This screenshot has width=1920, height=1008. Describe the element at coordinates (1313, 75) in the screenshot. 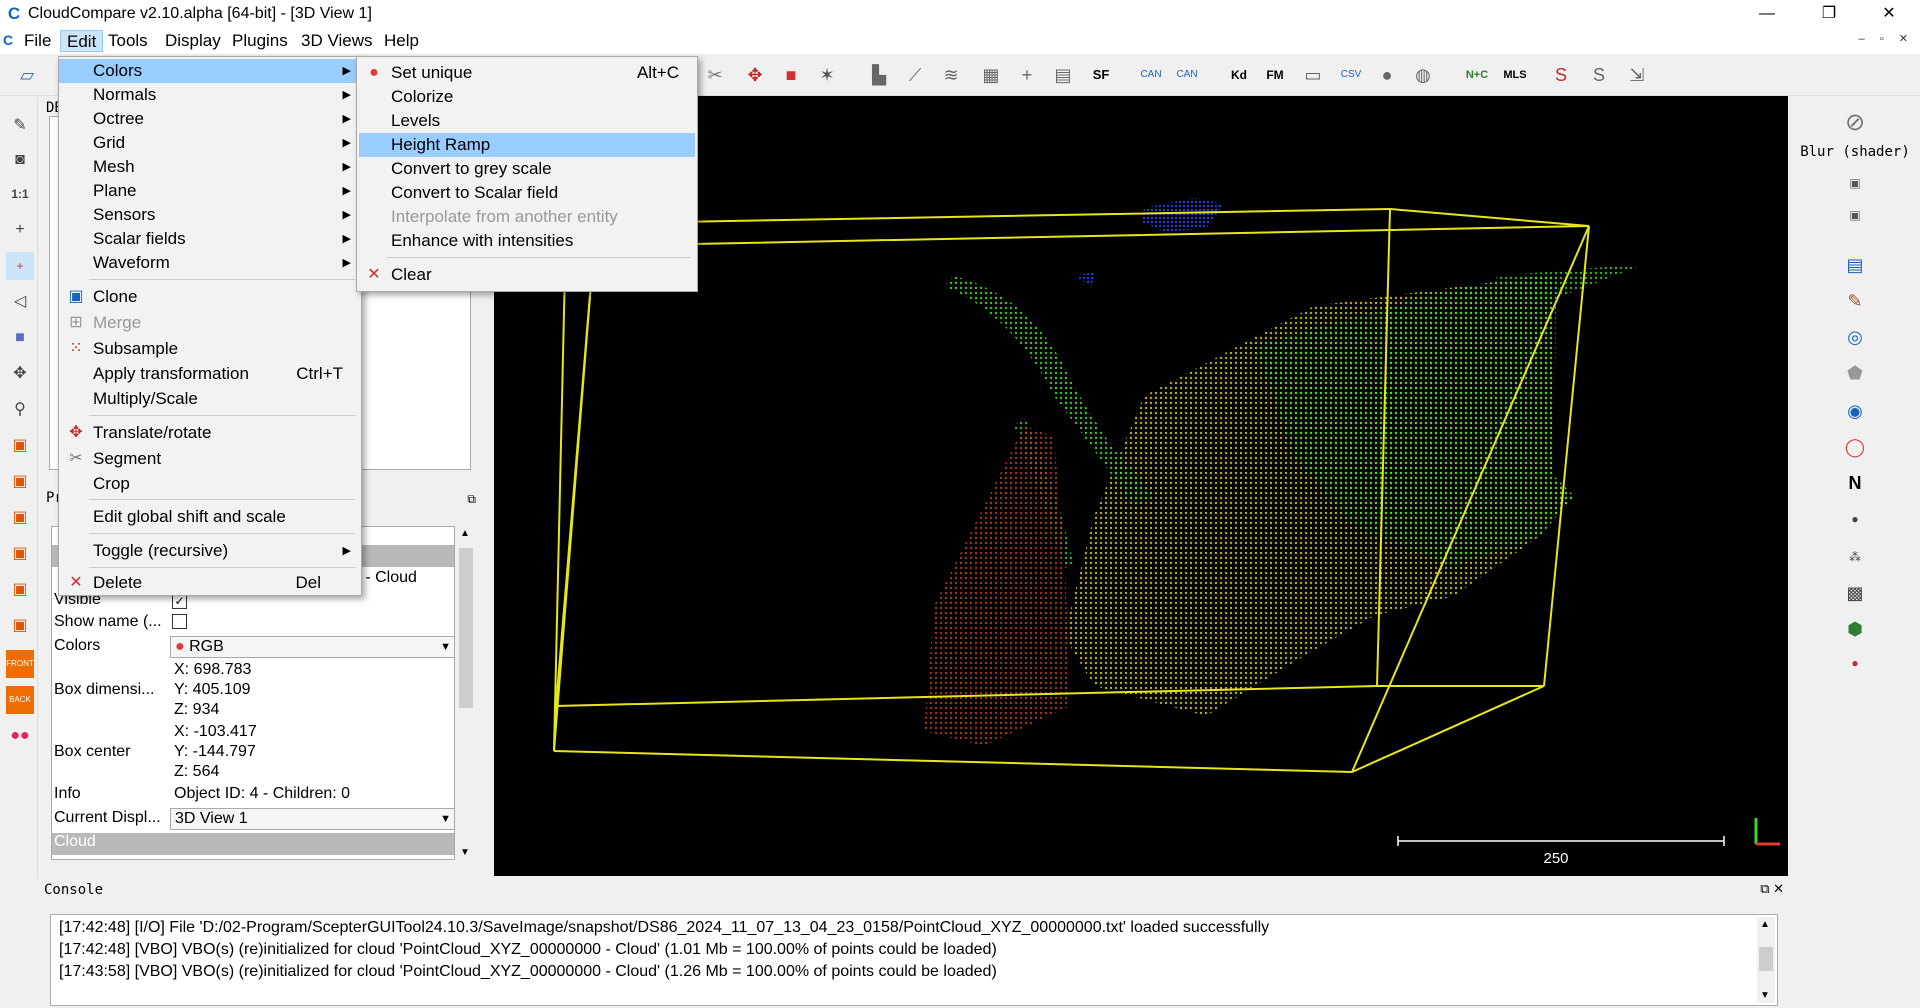

I see `doc-icon: ▭` at that location.